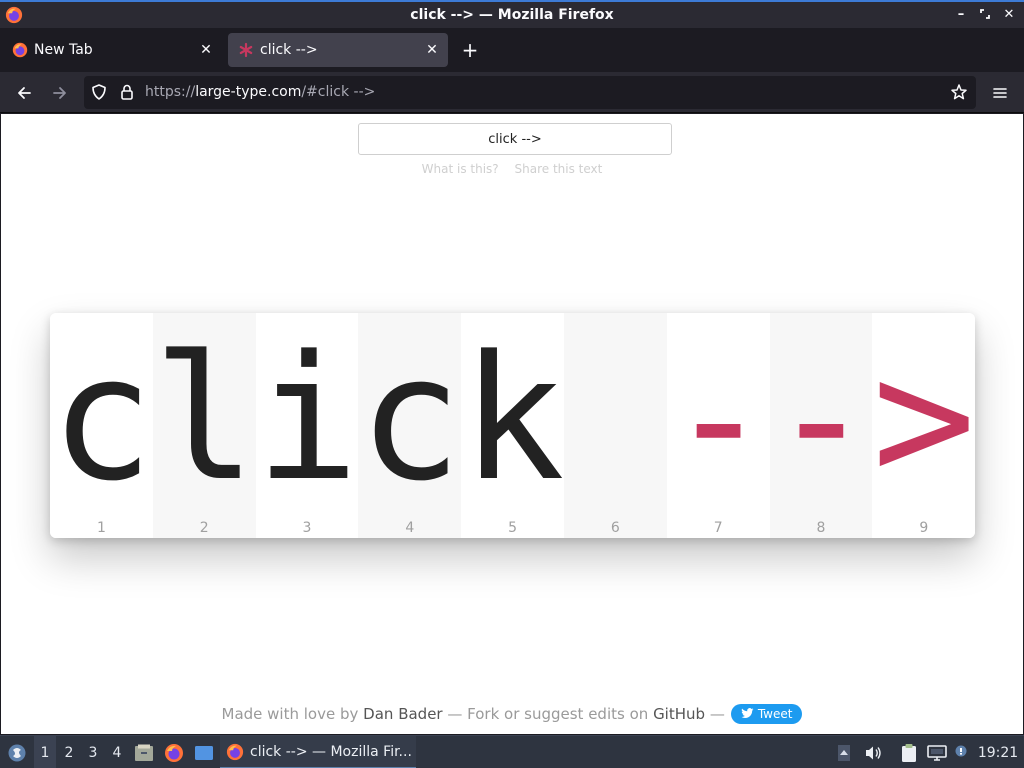 The height and width of the screenshot is (768, 1024). What do you see at coordinates (718, 528) in the screenshot?
I see `char-index: 7` at bounding box center [718, 528].